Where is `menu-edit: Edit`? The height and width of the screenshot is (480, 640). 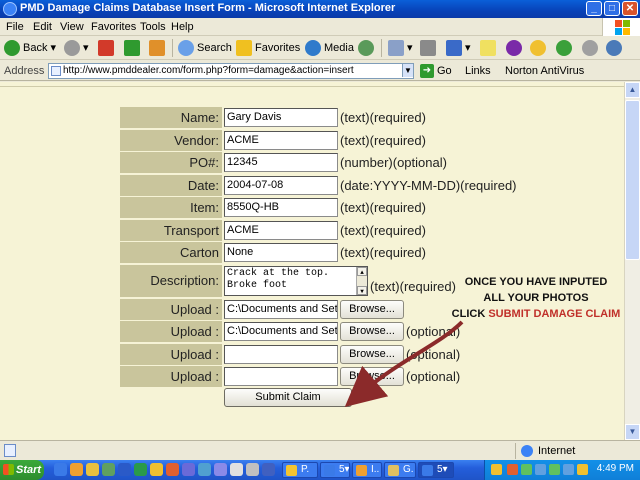
menu-edit: Edit is located at coordinates (42, 27).